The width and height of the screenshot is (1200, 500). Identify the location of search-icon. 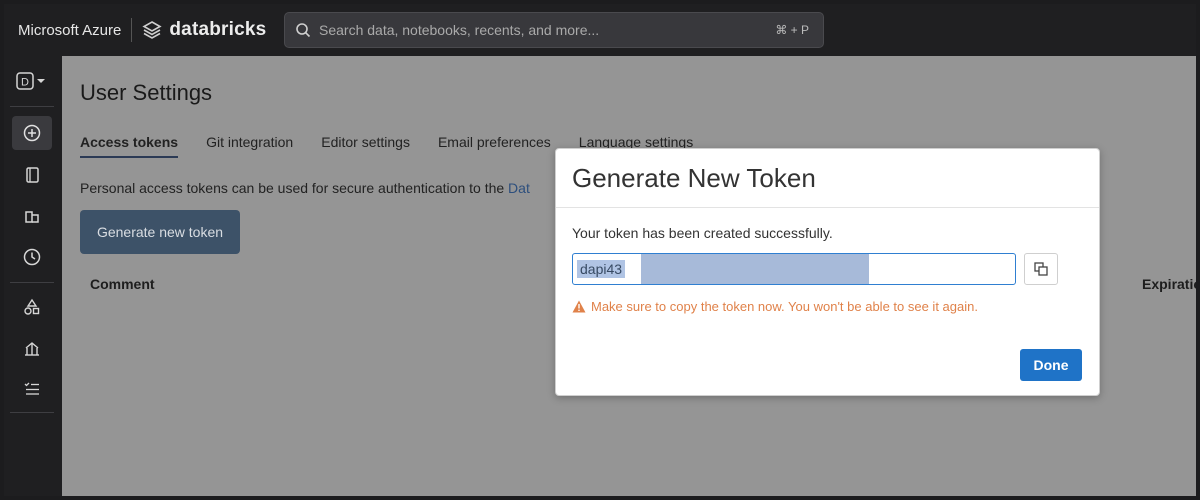
(303, 30).